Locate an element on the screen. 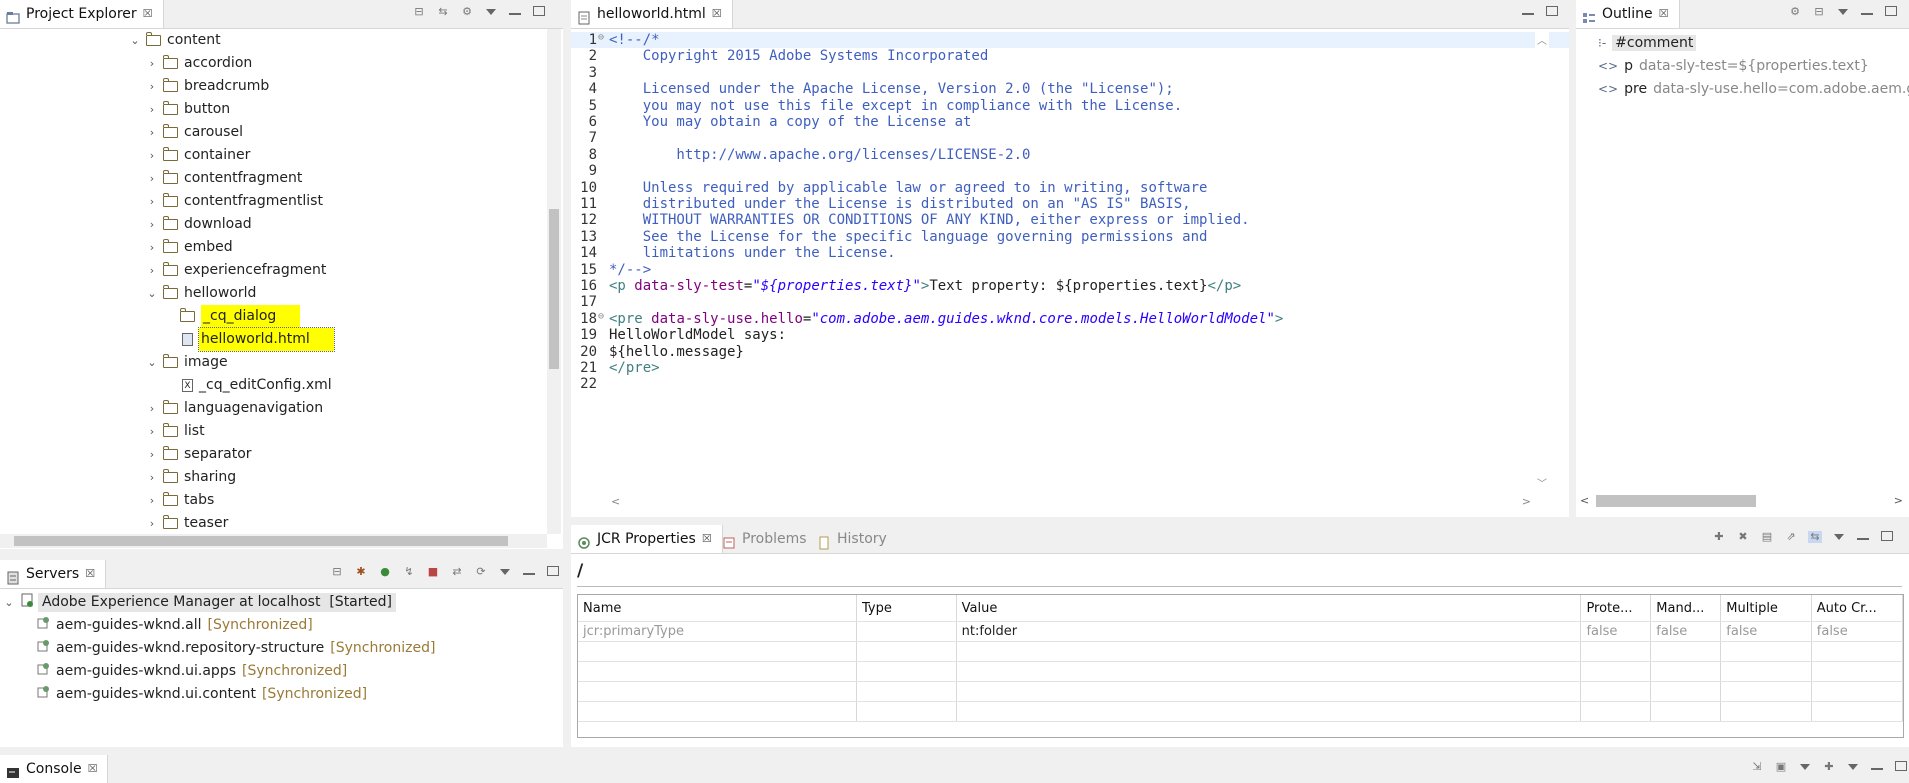 This screenshot has height=783, width=1909. tree-item: › accordion is located at coordinates (198, 63).